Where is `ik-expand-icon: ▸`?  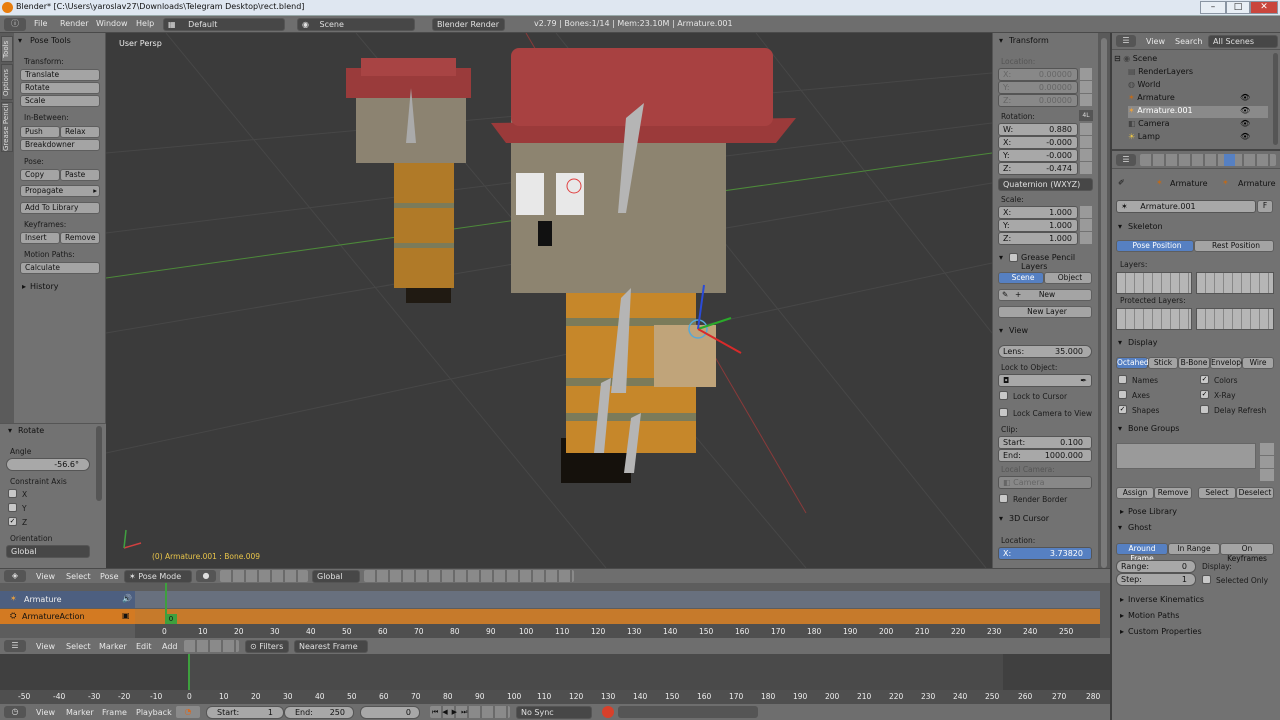 ik-expand-icon: ▸ is located at coordinates (1122, 599).